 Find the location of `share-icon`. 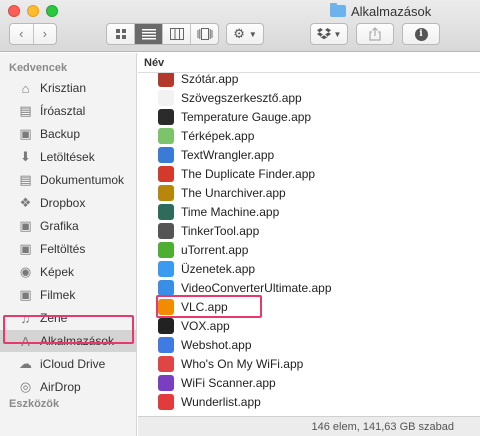

share-icon is located at coordinates (375, 34).